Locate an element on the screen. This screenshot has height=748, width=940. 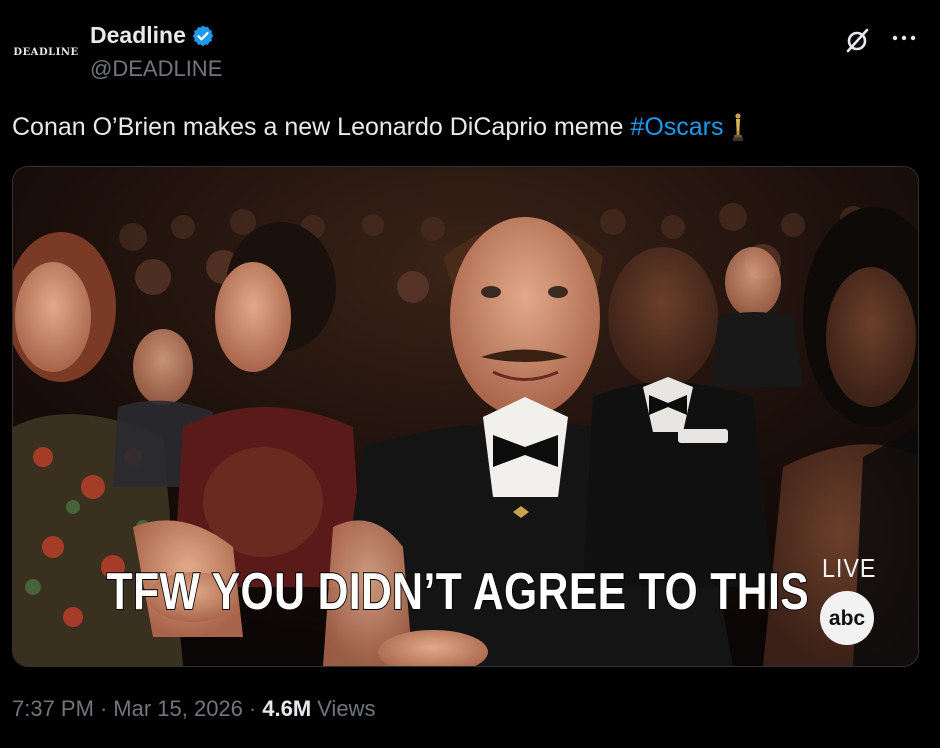
oscar-trophy-icon is located at coordinates (738, 127).